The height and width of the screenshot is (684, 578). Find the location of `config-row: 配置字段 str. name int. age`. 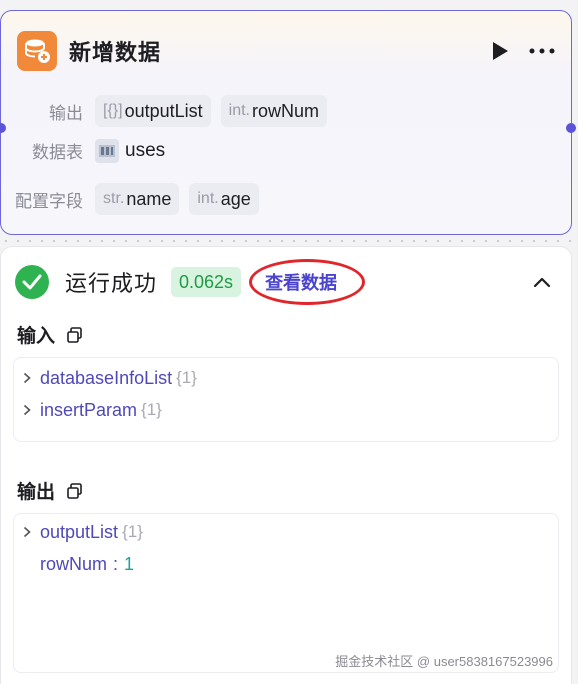

config-row: 配置字段 str. name int. age is located at coordinates (135, 199).